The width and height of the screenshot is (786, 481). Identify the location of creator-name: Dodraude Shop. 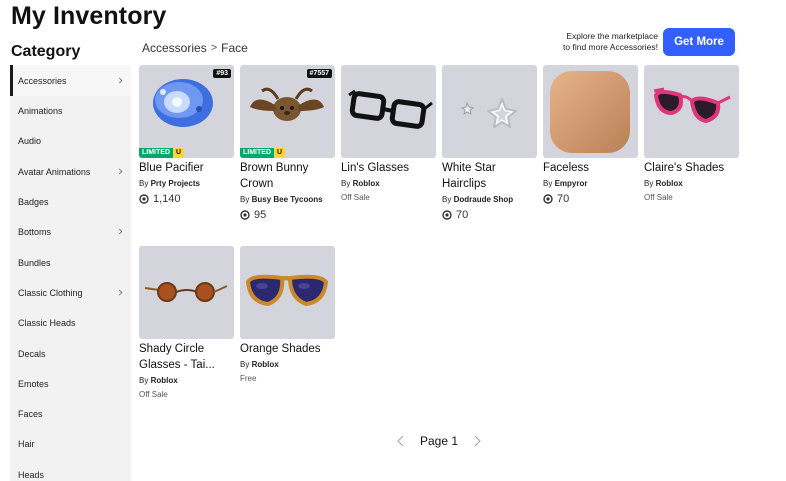
(484, 199).